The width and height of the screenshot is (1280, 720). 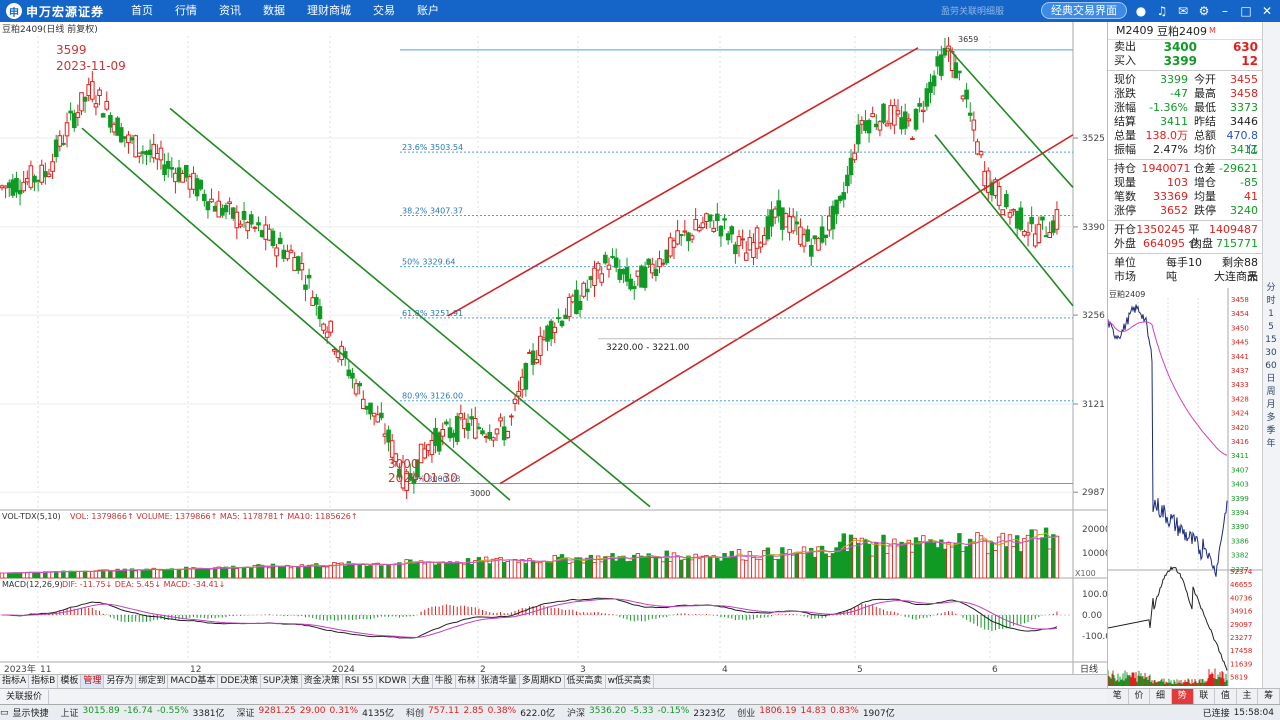 What do you see at coordinates (384, 11) in the screenshot?
I see `menu-item-5: 交易` at bounding box center [384, 11].